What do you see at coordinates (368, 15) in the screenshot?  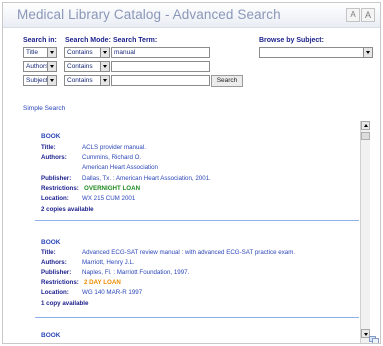 I see `increase-font-button: A` at bounding box center [368, 15].